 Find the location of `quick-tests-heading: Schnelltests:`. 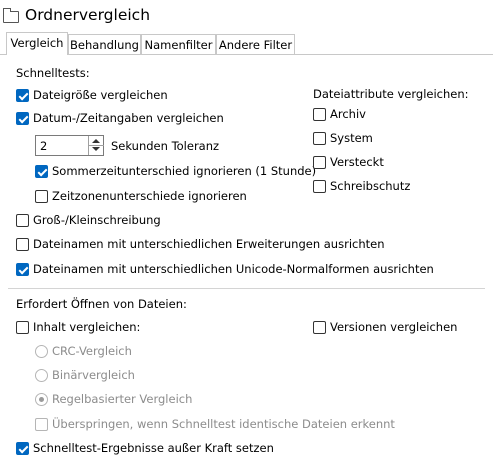

quick-tests-heading: Schnelltests: is located at coordinates (53, 73).